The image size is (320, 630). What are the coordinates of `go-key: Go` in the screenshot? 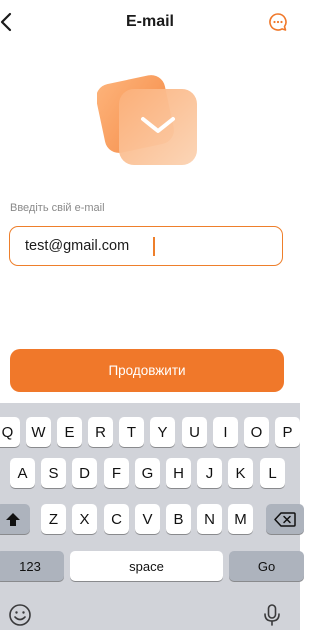 It's located at (266, 566).